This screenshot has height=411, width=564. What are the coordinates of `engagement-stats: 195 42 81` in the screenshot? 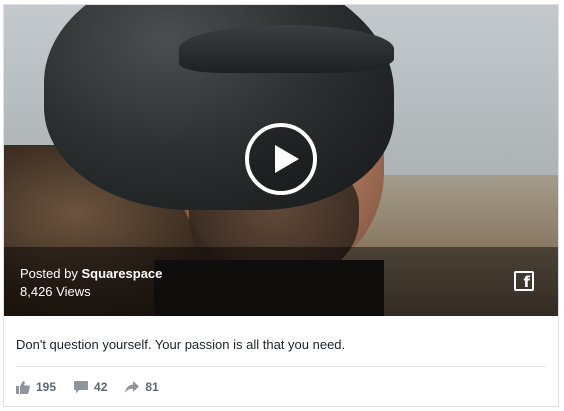 It's located at (96, 387).